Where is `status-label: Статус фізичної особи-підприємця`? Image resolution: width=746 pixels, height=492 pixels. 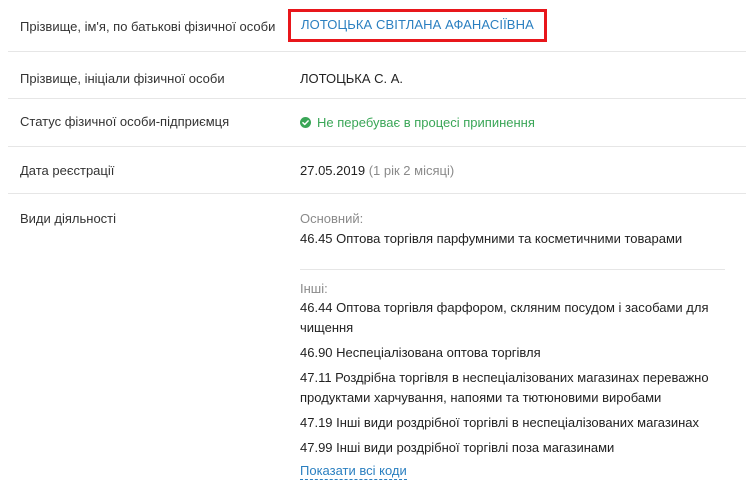
status-label: Статус фізичної особи-підприємця is located at coordinates (125, 121).